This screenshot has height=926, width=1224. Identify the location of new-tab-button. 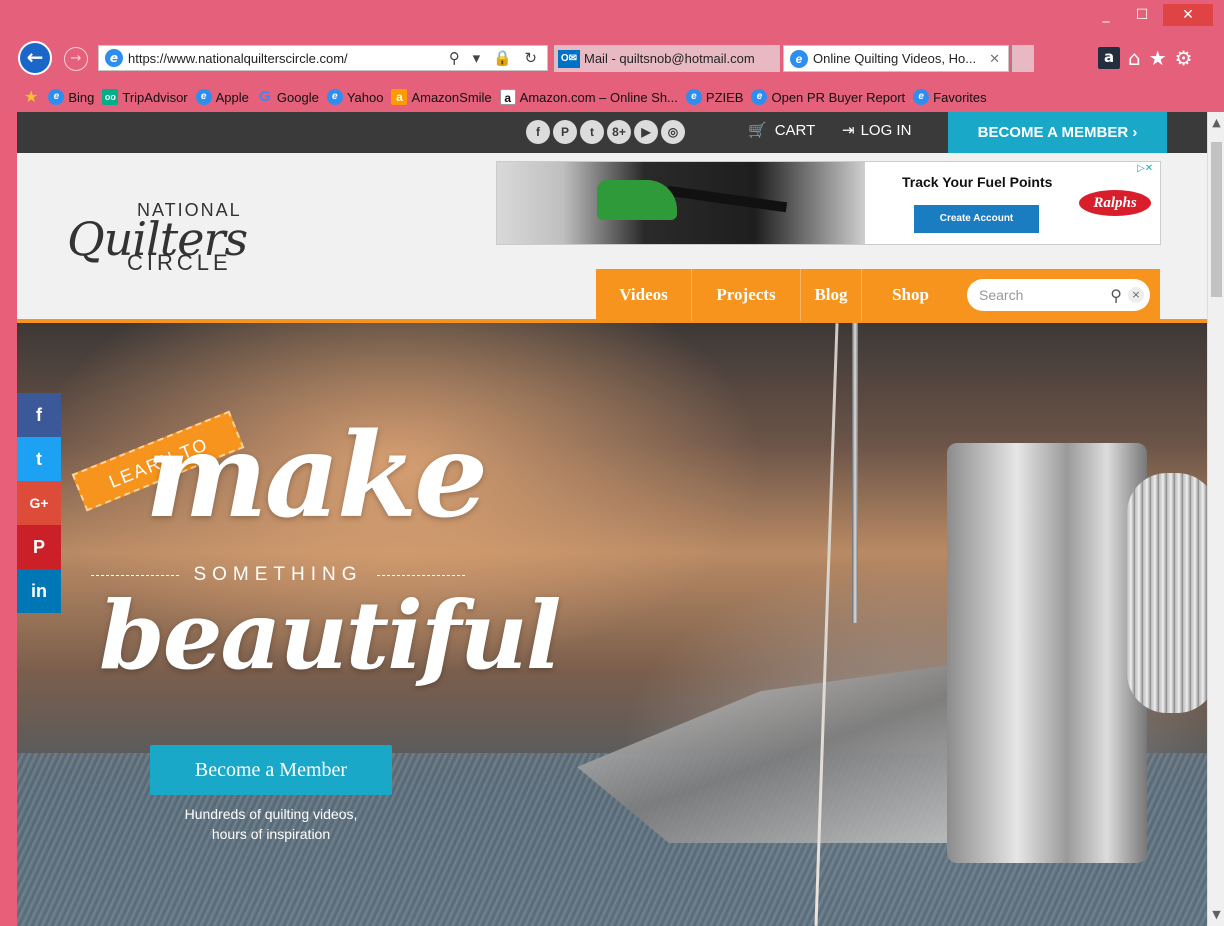
(1023, 58).